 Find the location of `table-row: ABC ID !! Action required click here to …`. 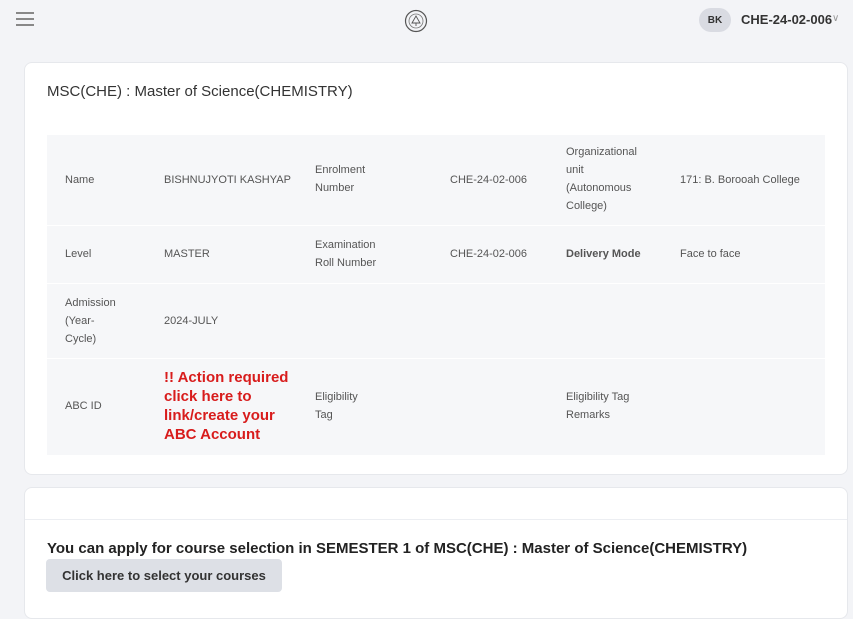

table-row: ABC ID !! Action required click here to … is located at coordinates (436, 407).